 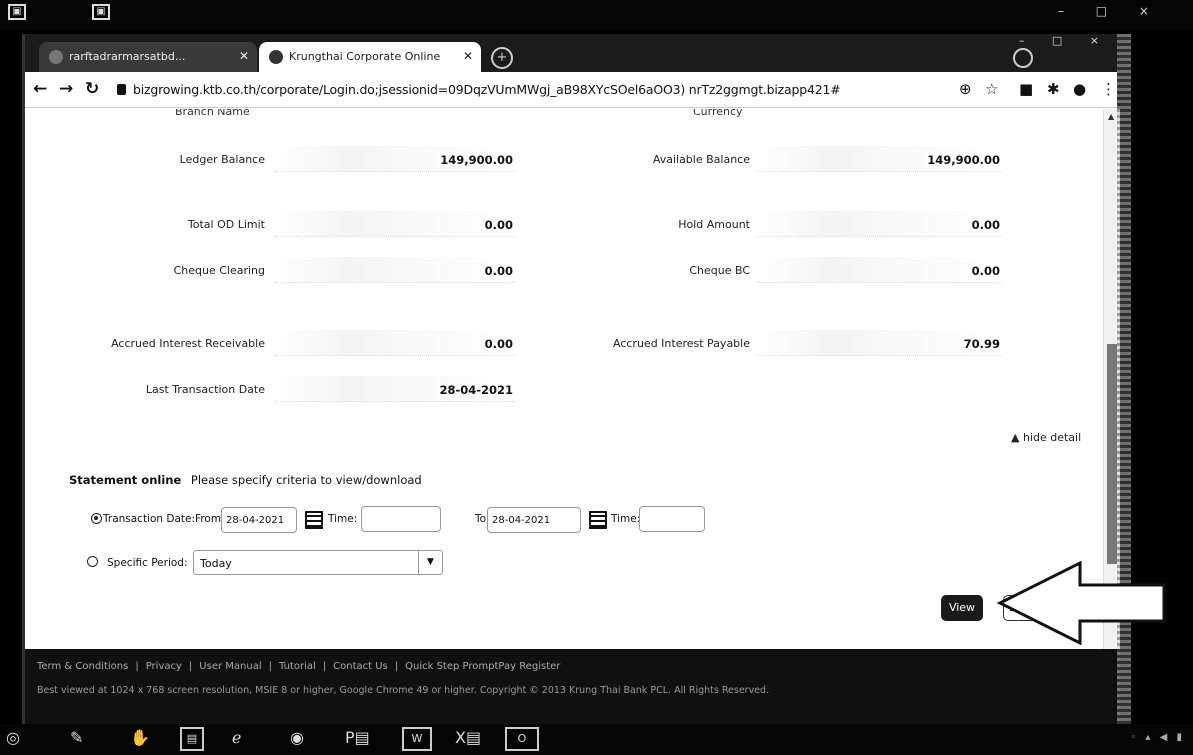 I want to click on taskbar-excel-icon: X▤, so click(x=468, y=737).